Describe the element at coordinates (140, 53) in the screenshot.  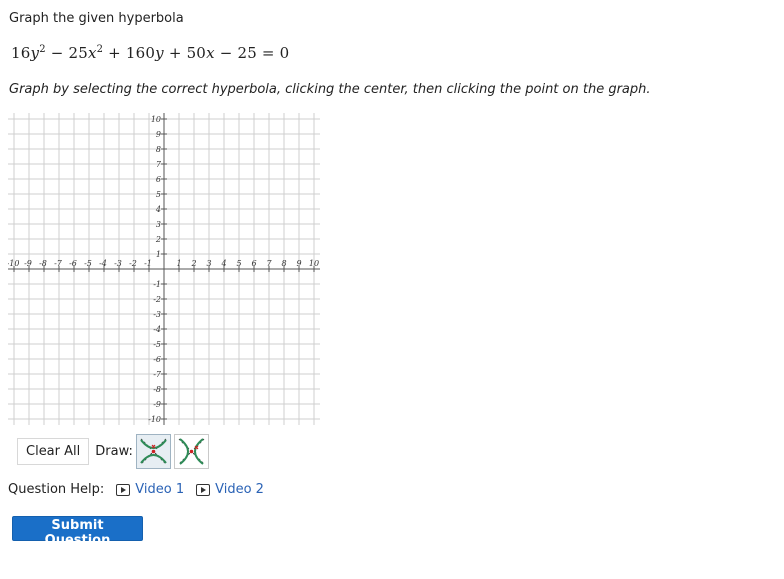
I see `eq-coef-y: 160` at that location.